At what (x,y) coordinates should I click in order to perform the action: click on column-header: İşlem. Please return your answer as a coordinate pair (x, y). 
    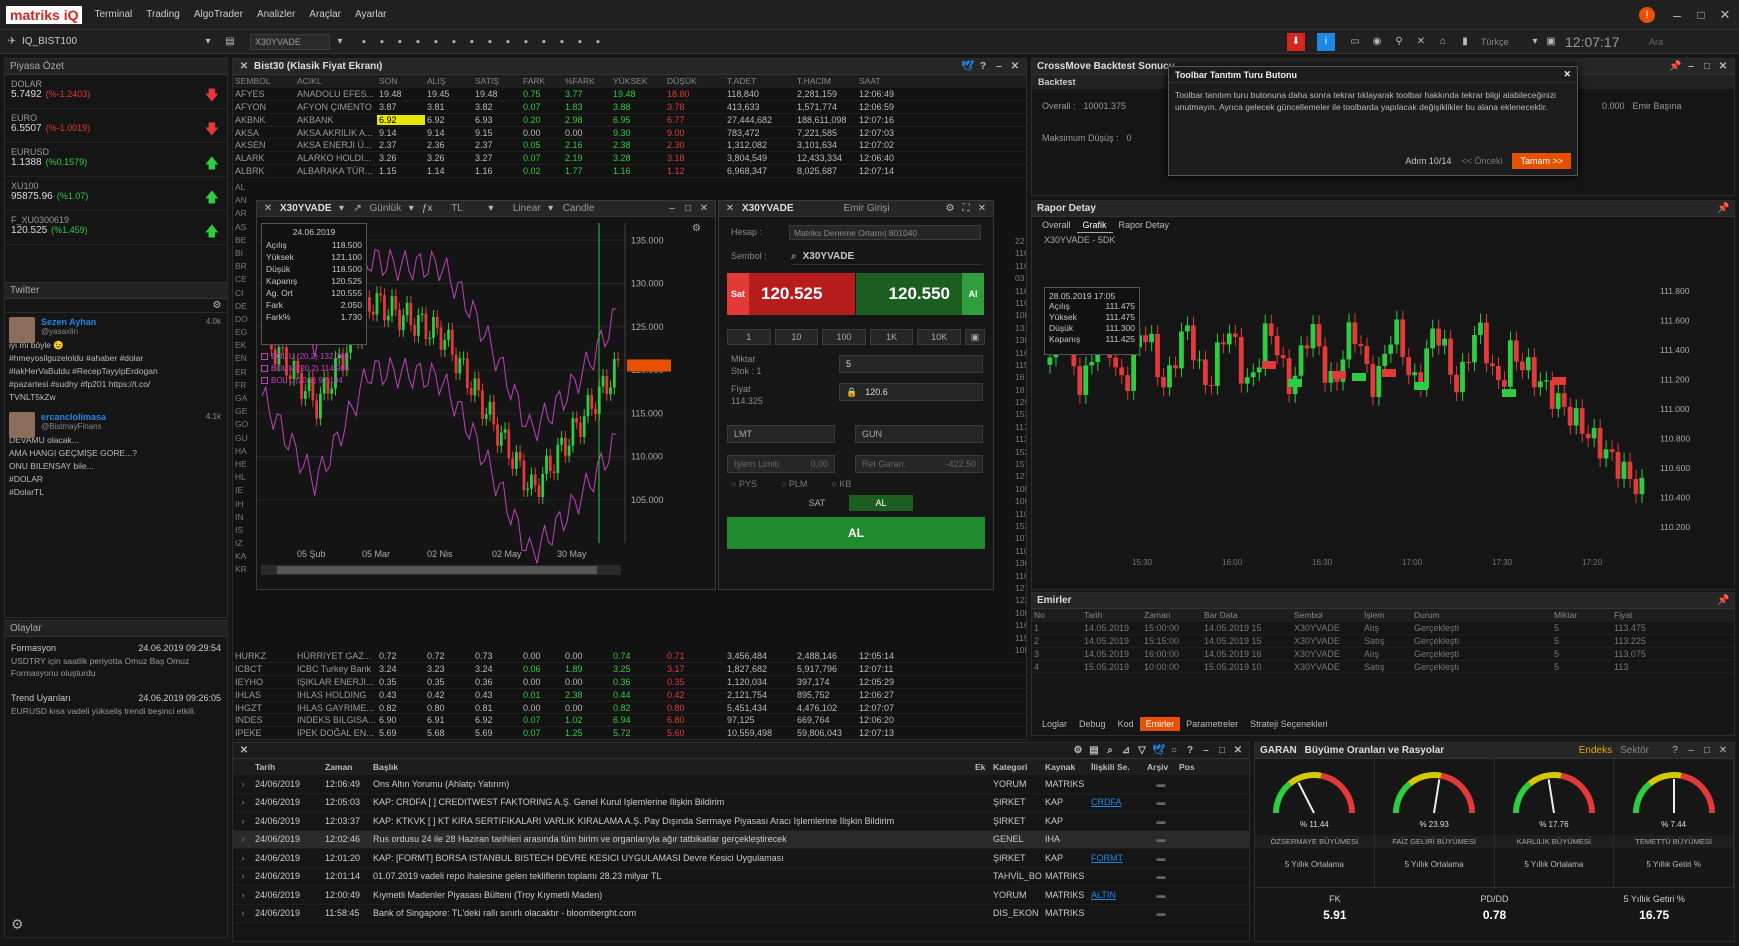
    Looking at the image, I should click on (1387, 615).